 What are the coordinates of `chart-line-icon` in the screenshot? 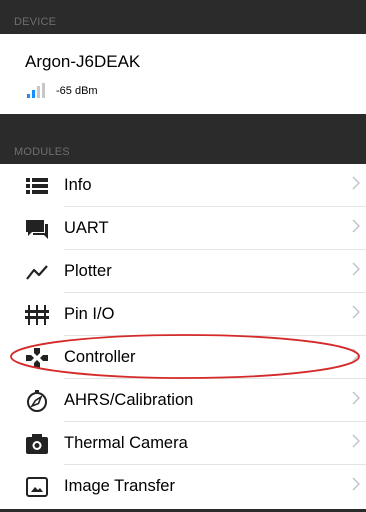 It's located at (37, 272).